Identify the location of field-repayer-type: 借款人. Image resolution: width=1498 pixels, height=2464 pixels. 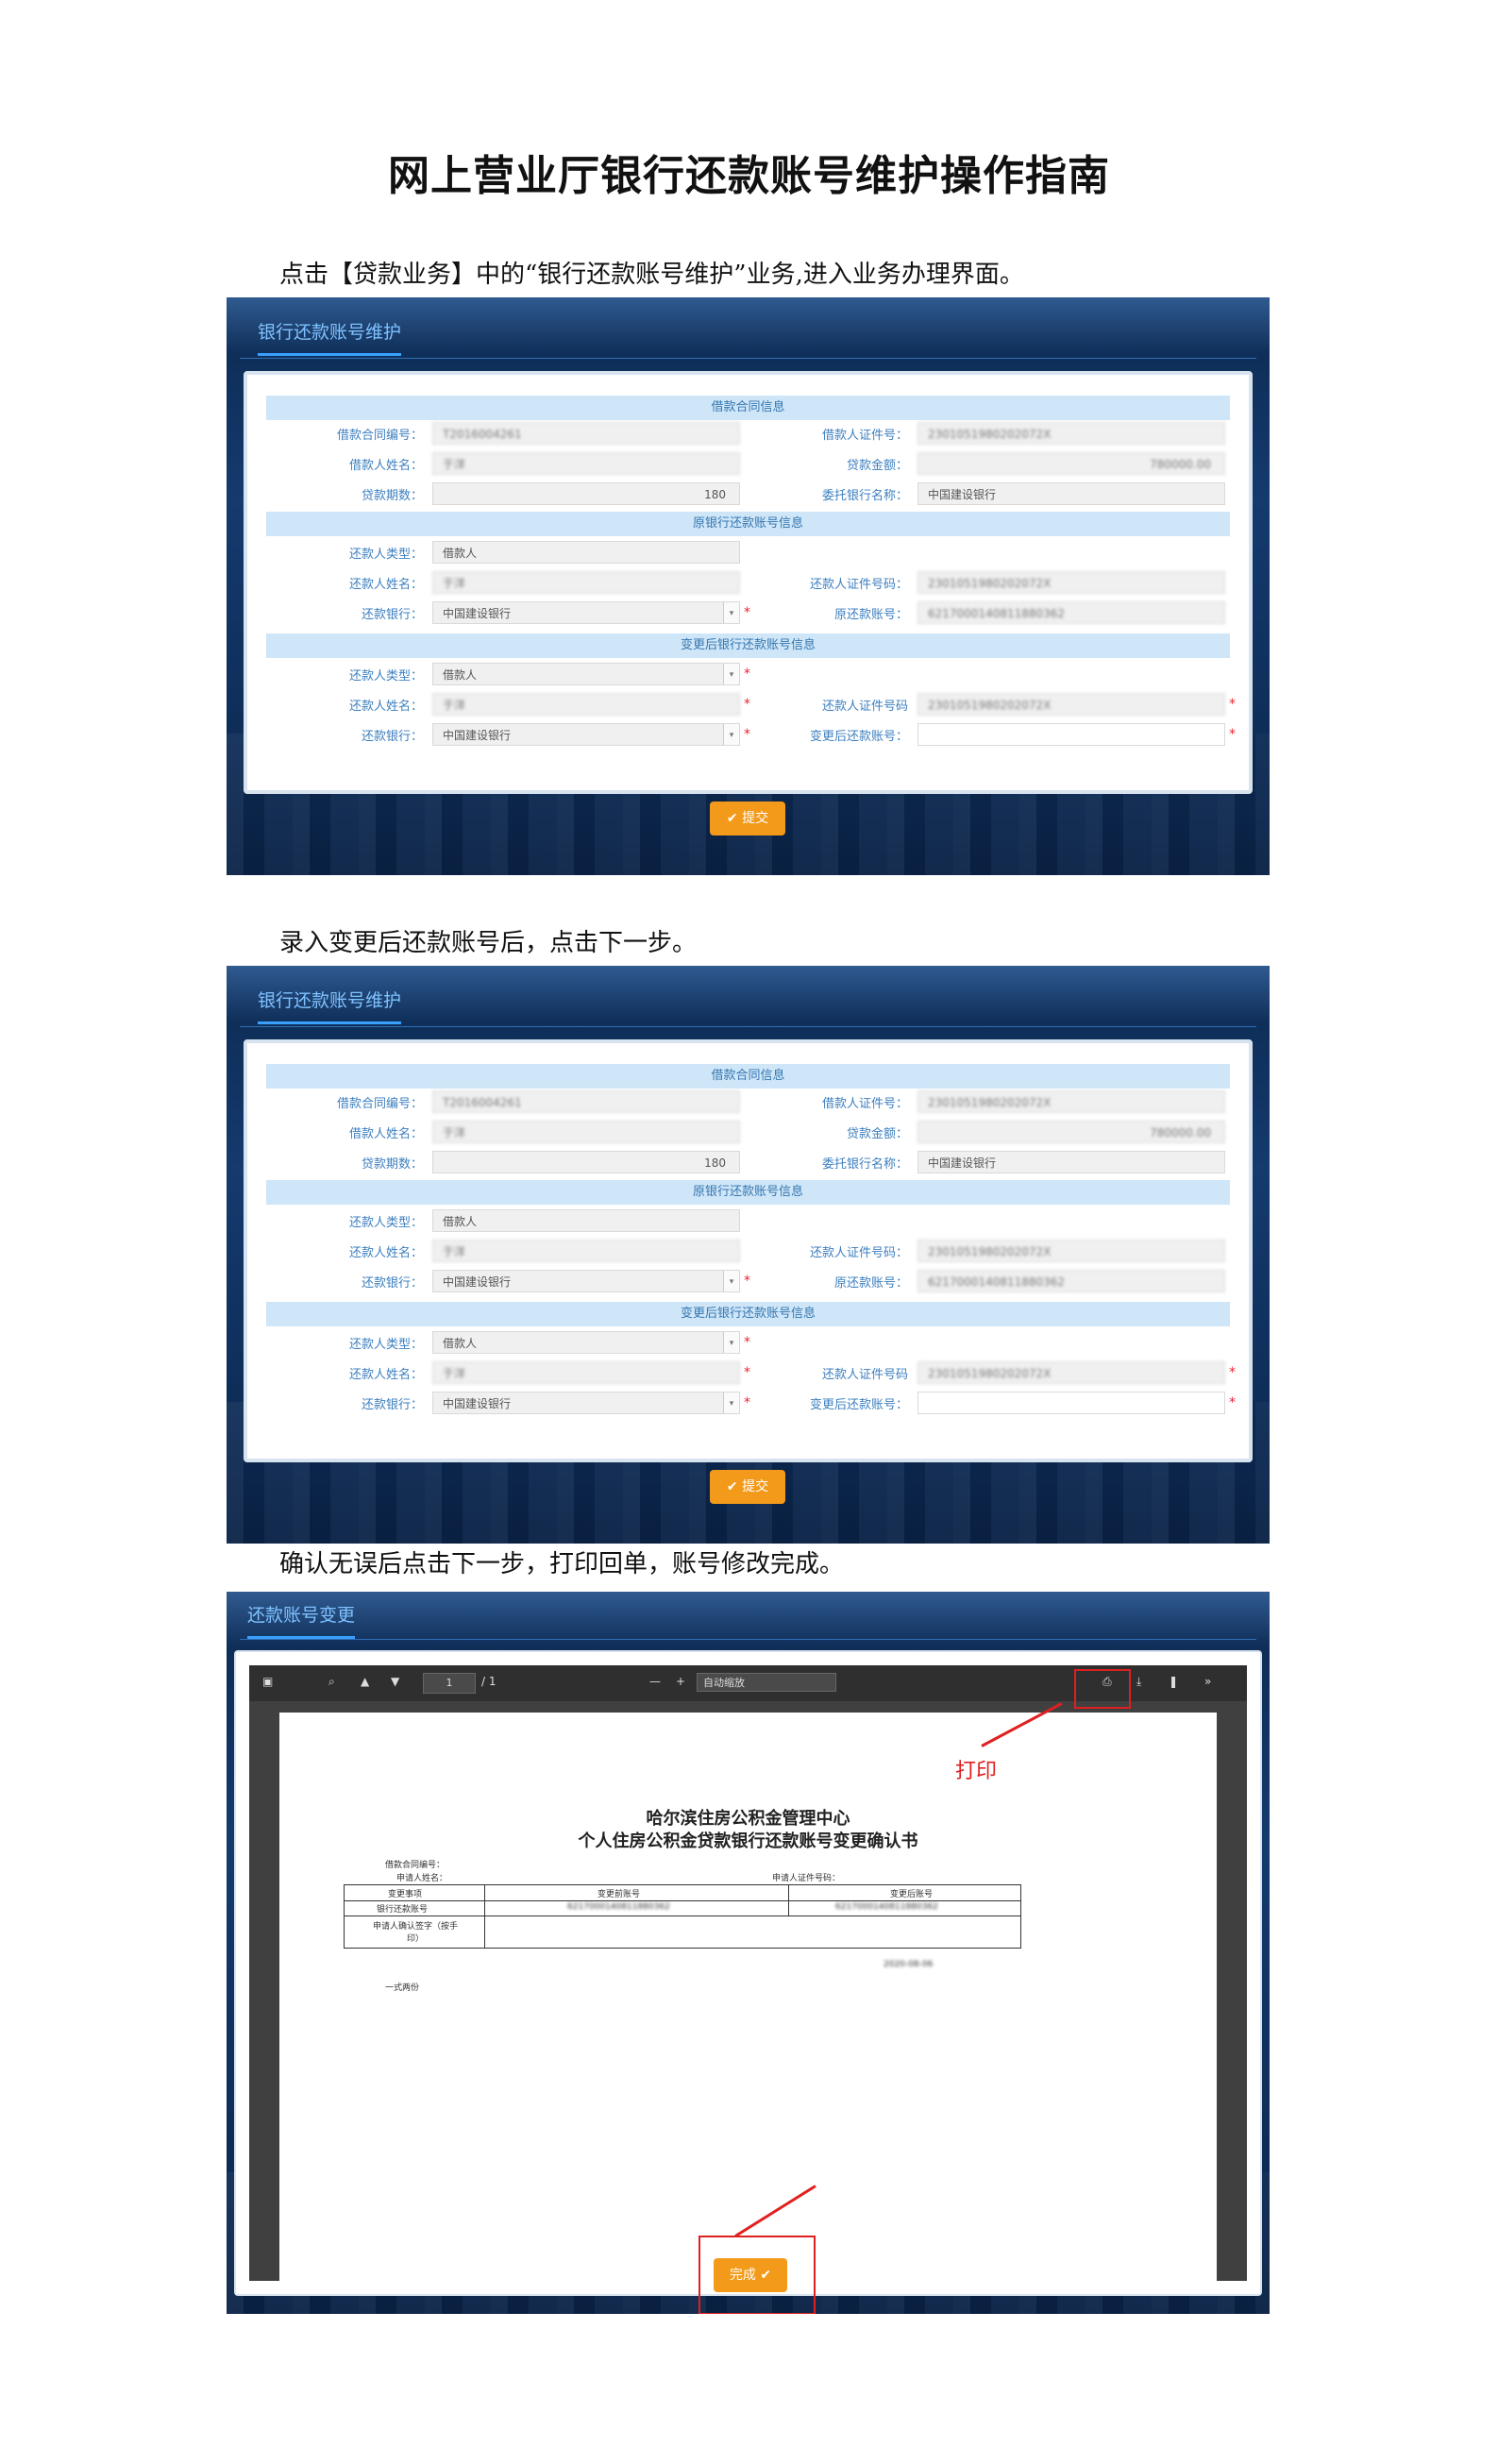
(586, 1220).